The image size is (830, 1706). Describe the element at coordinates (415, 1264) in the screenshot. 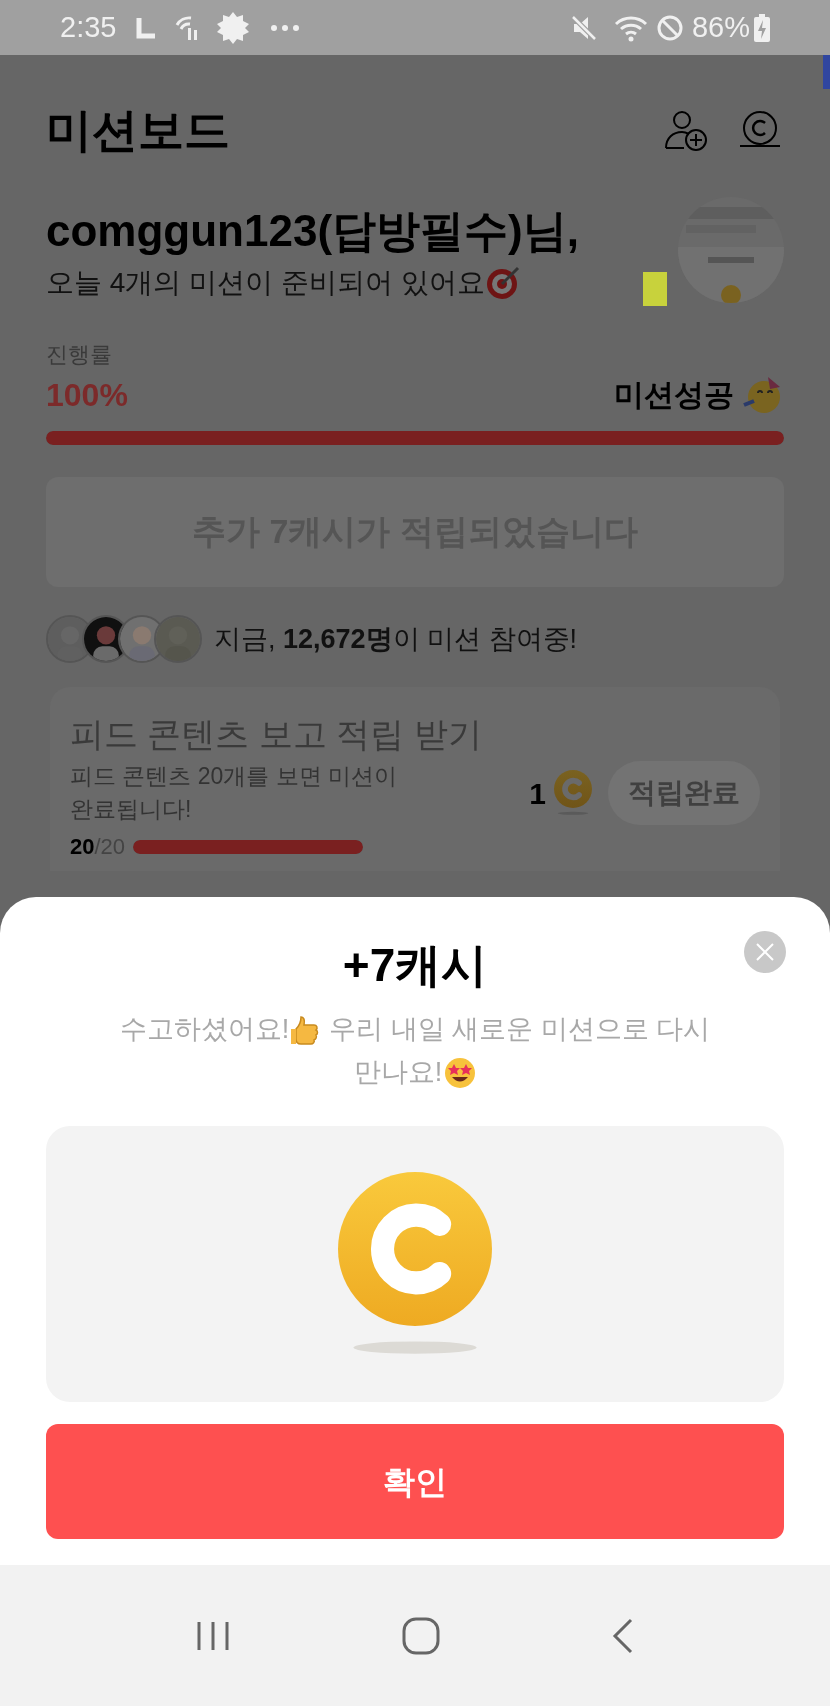

I see `large-coin-icon` at that location.